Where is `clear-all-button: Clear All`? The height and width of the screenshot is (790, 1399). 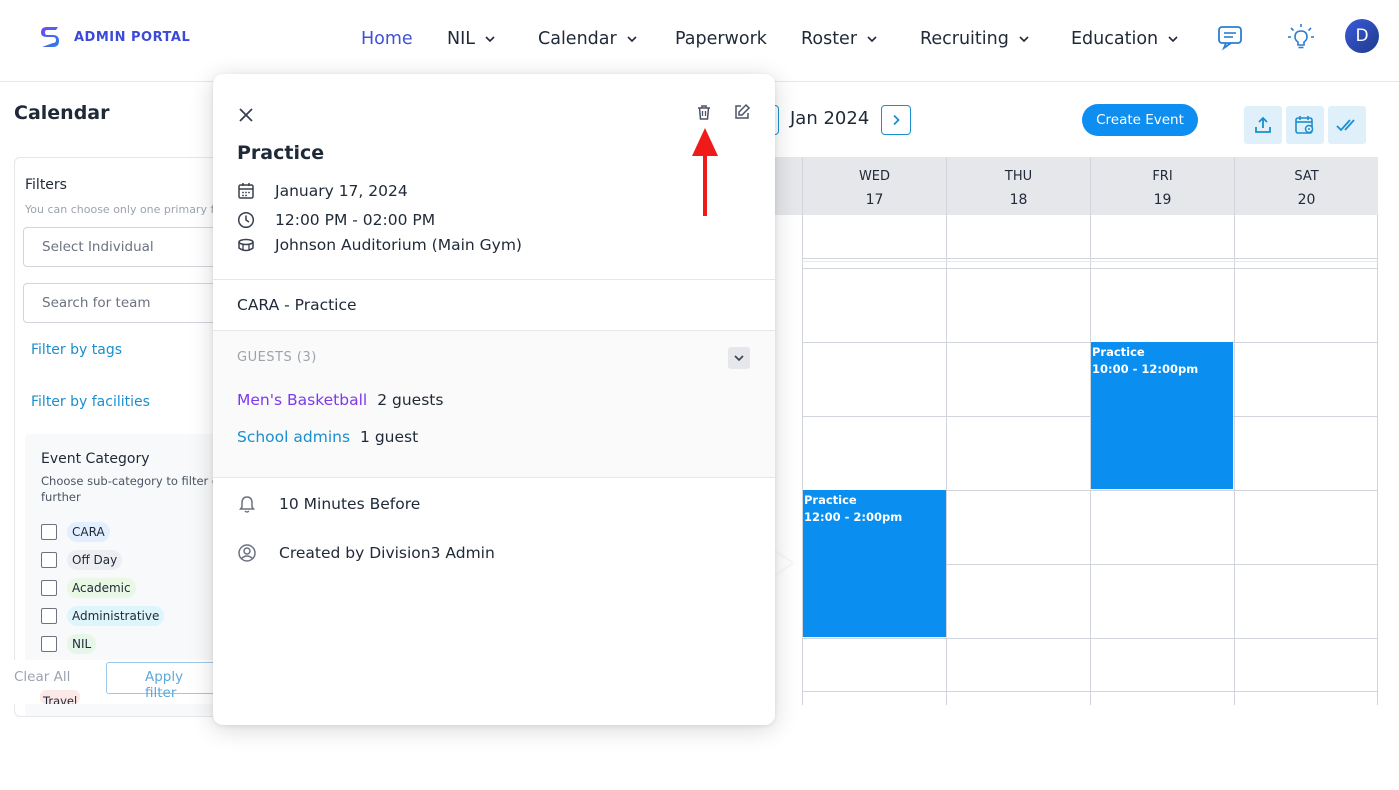 clear-all-button: Clear All is located at coordinates (42, 677).